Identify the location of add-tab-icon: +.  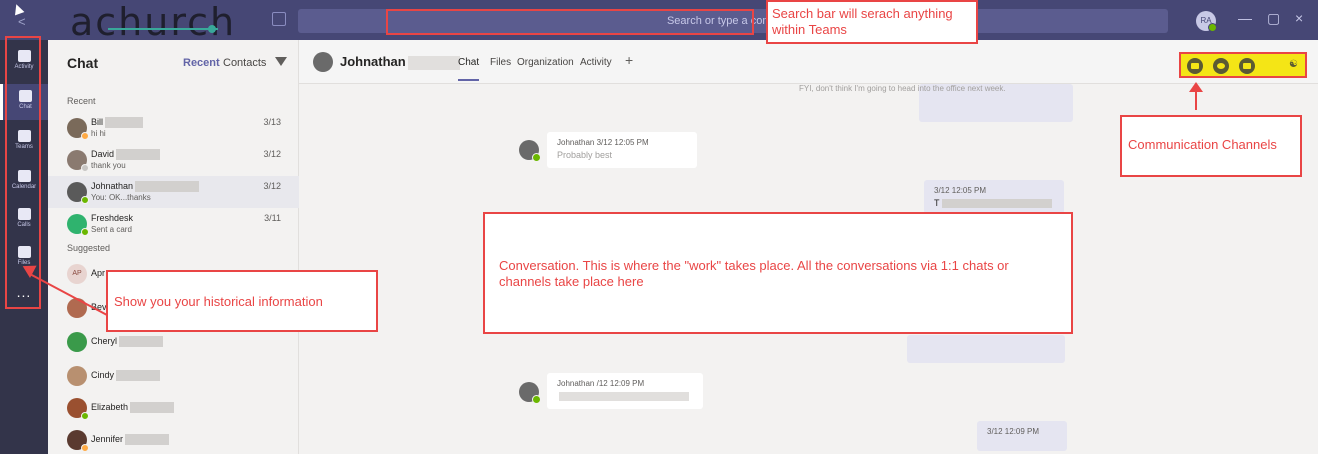
(629, 60).